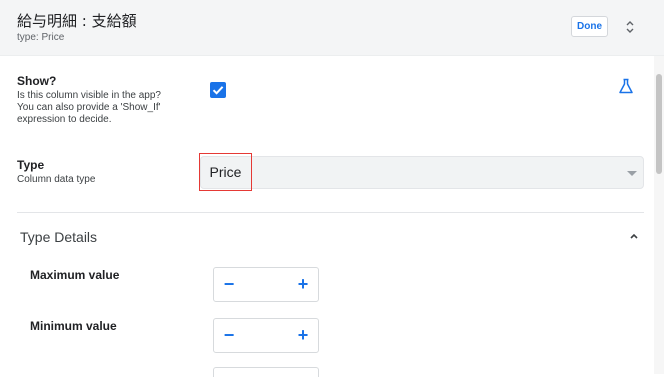 The width and height of the screenshot is (664, 377). What do you see at coordinates (626, 86) in the screenshot?
I see `flask-icon` at bounding box center [626, 86].